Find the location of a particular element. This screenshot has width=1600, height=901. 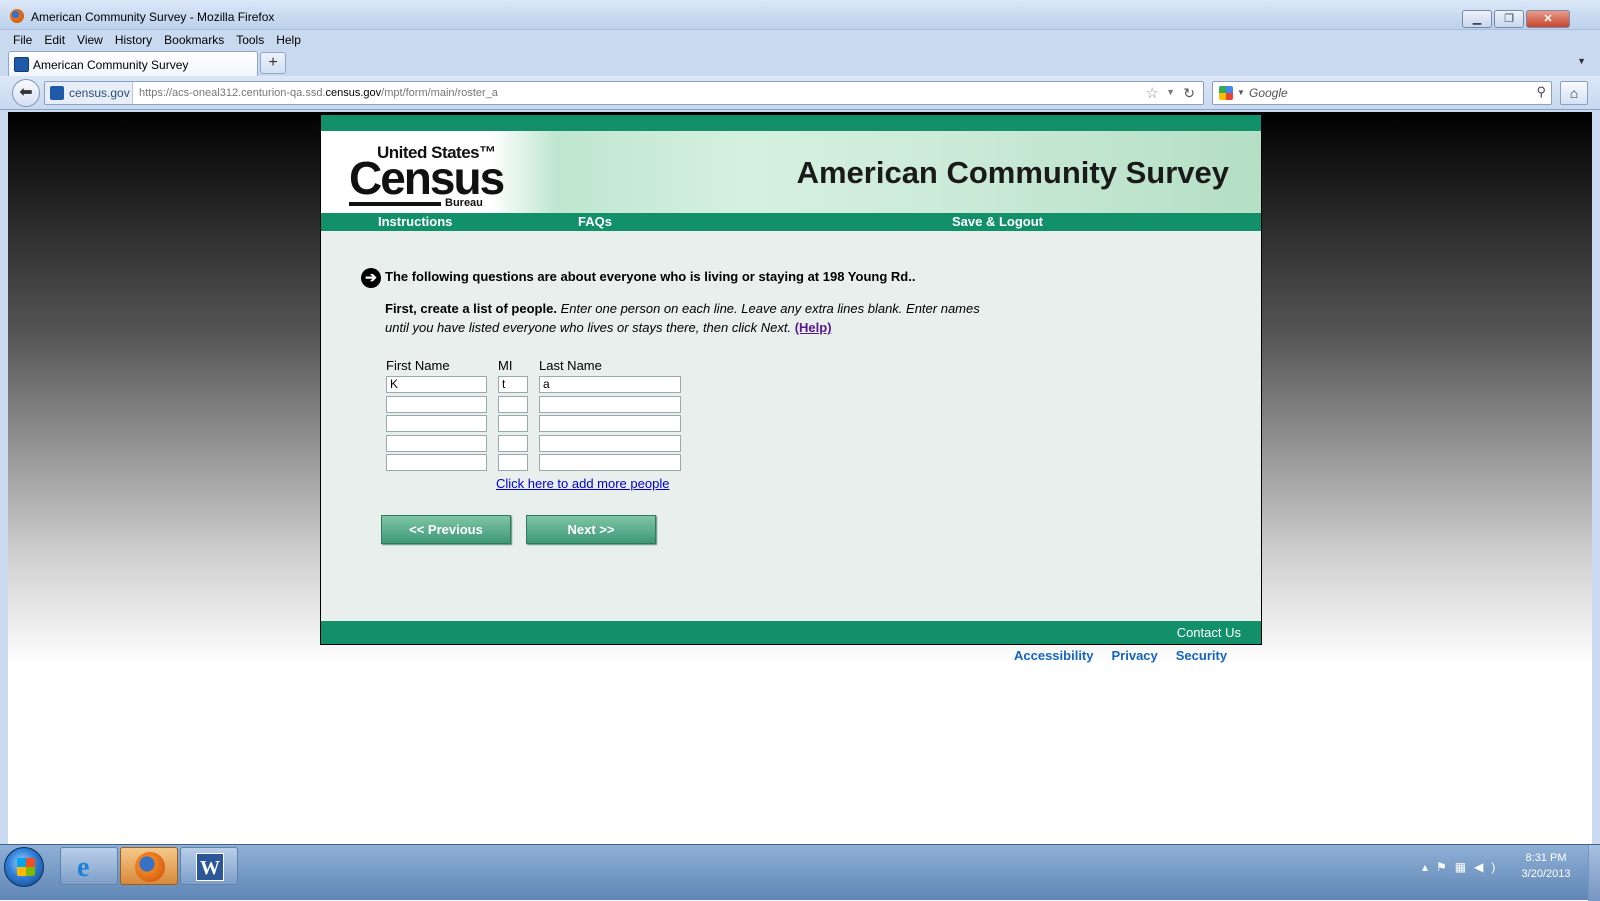

system-tray: ▴⚑▦◀) 8:31 PM 3/20/2013 is located at coordinates (1506, 873).